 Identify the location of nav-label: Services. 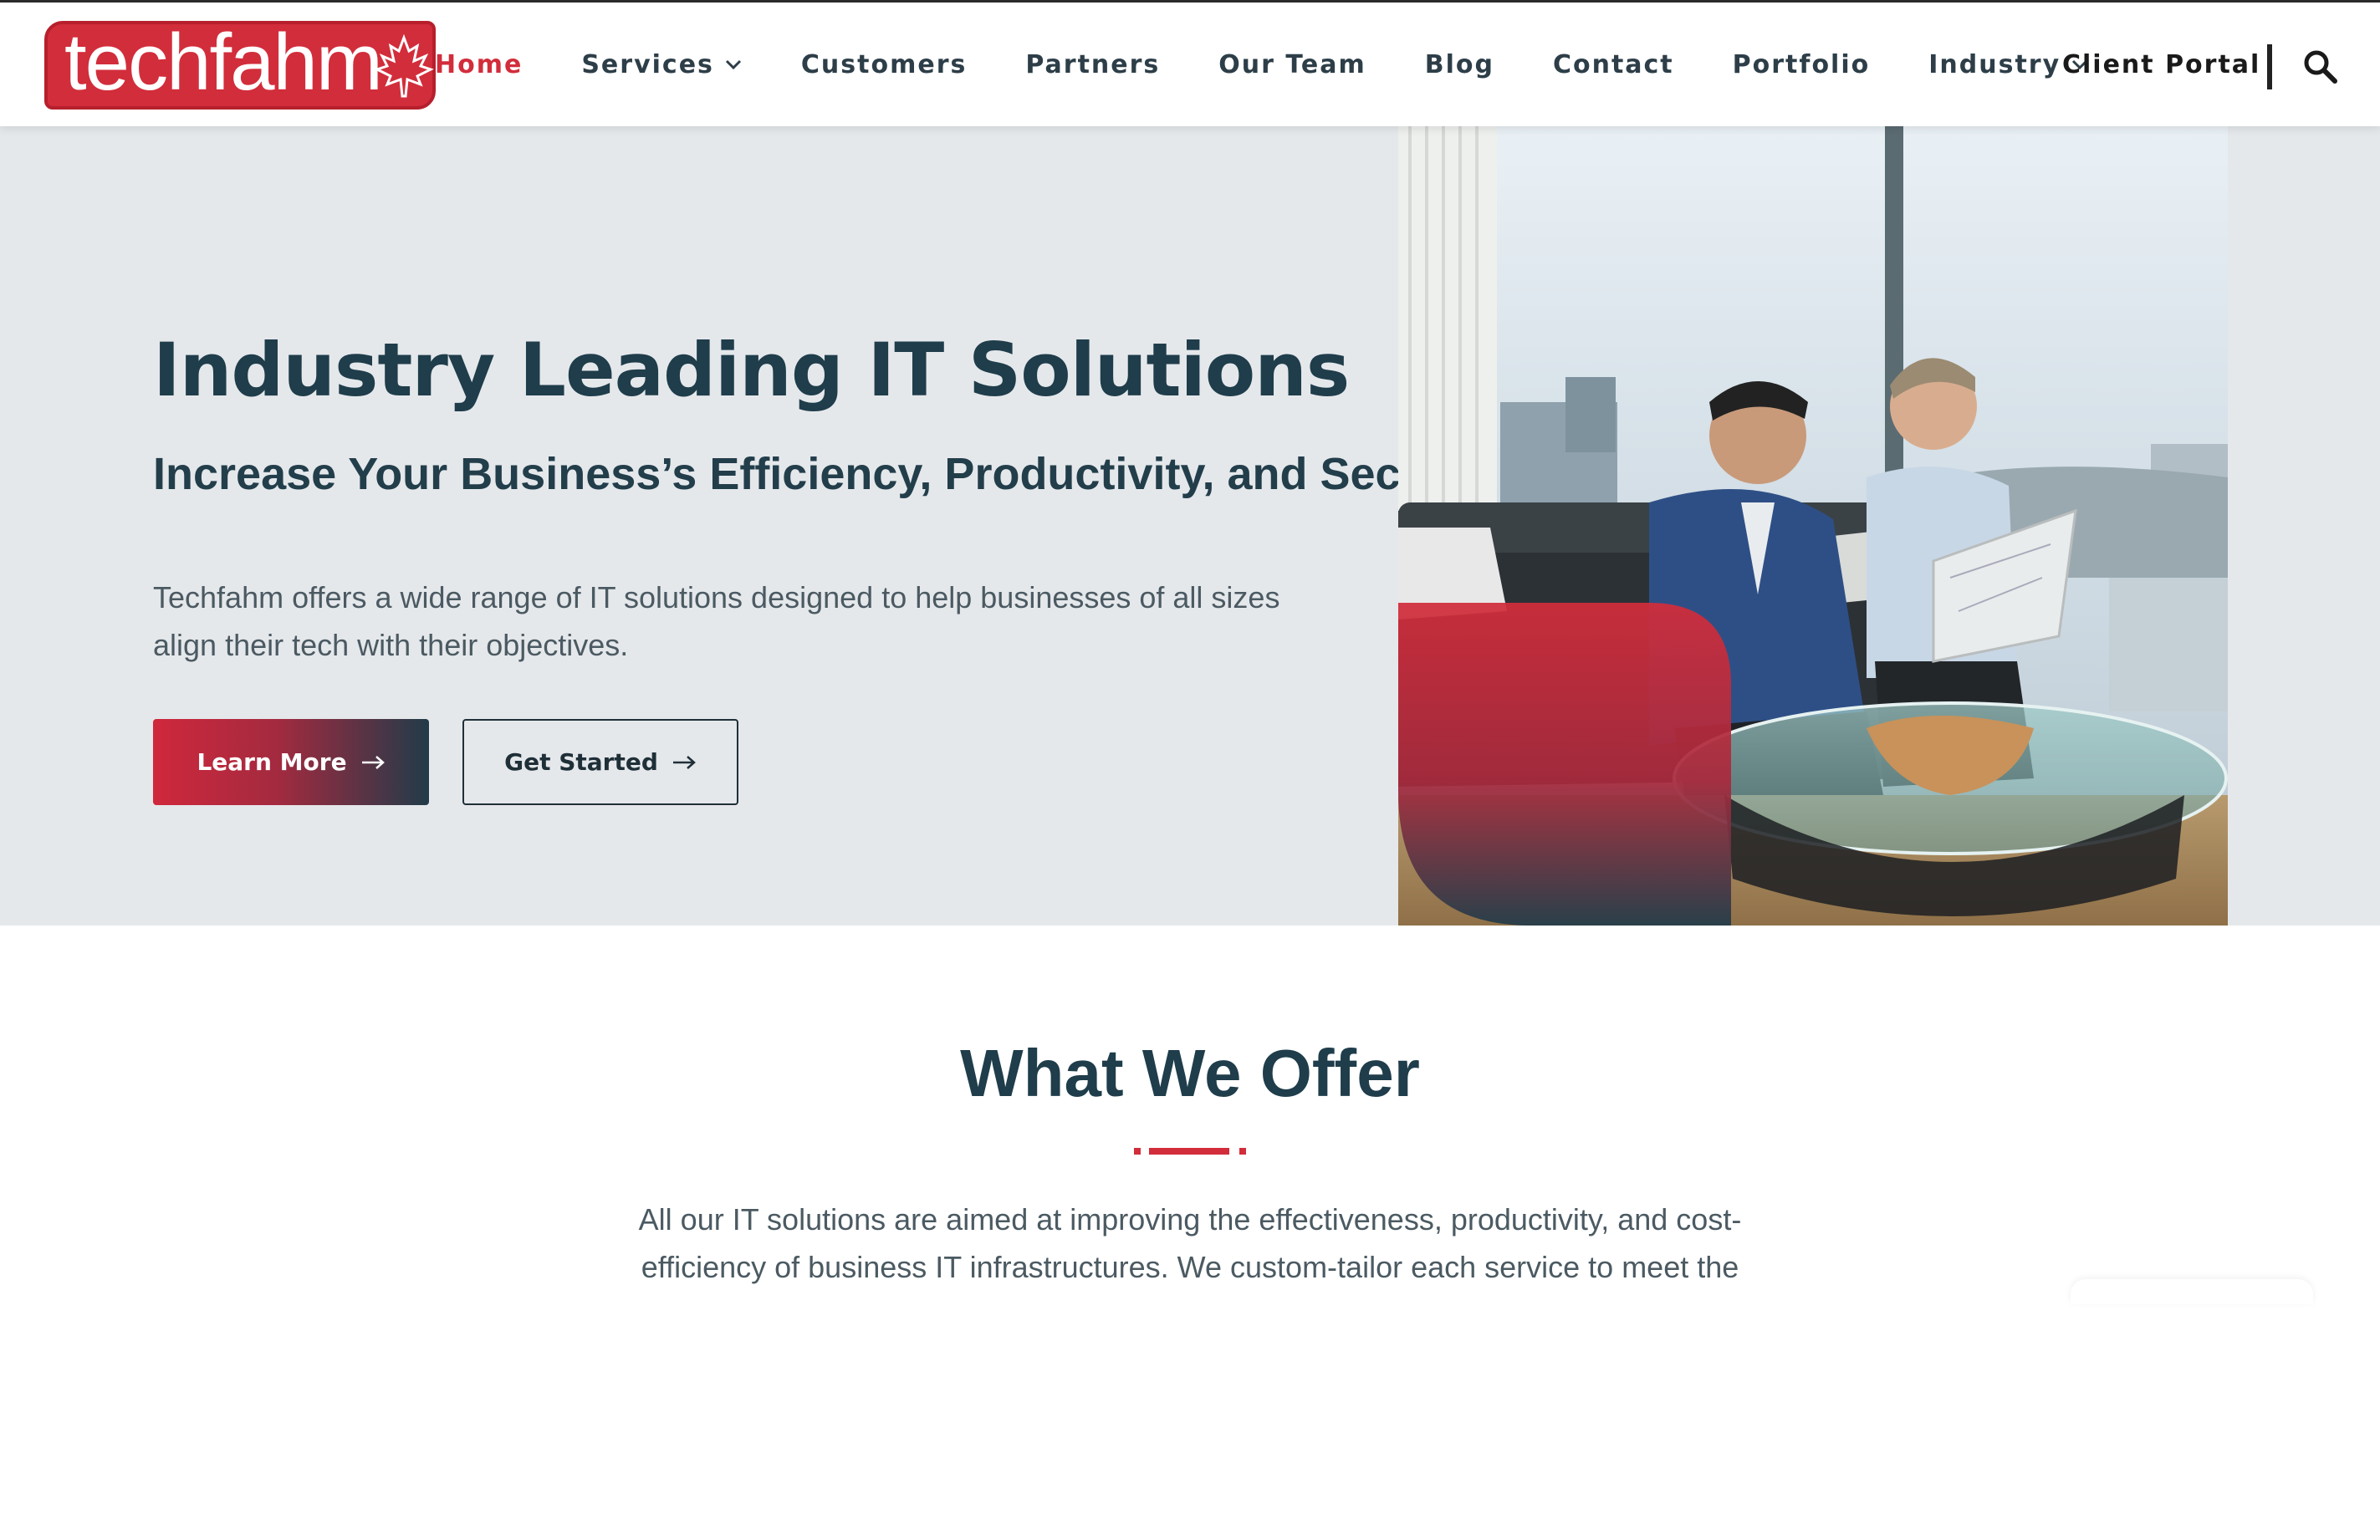
(647, 64).